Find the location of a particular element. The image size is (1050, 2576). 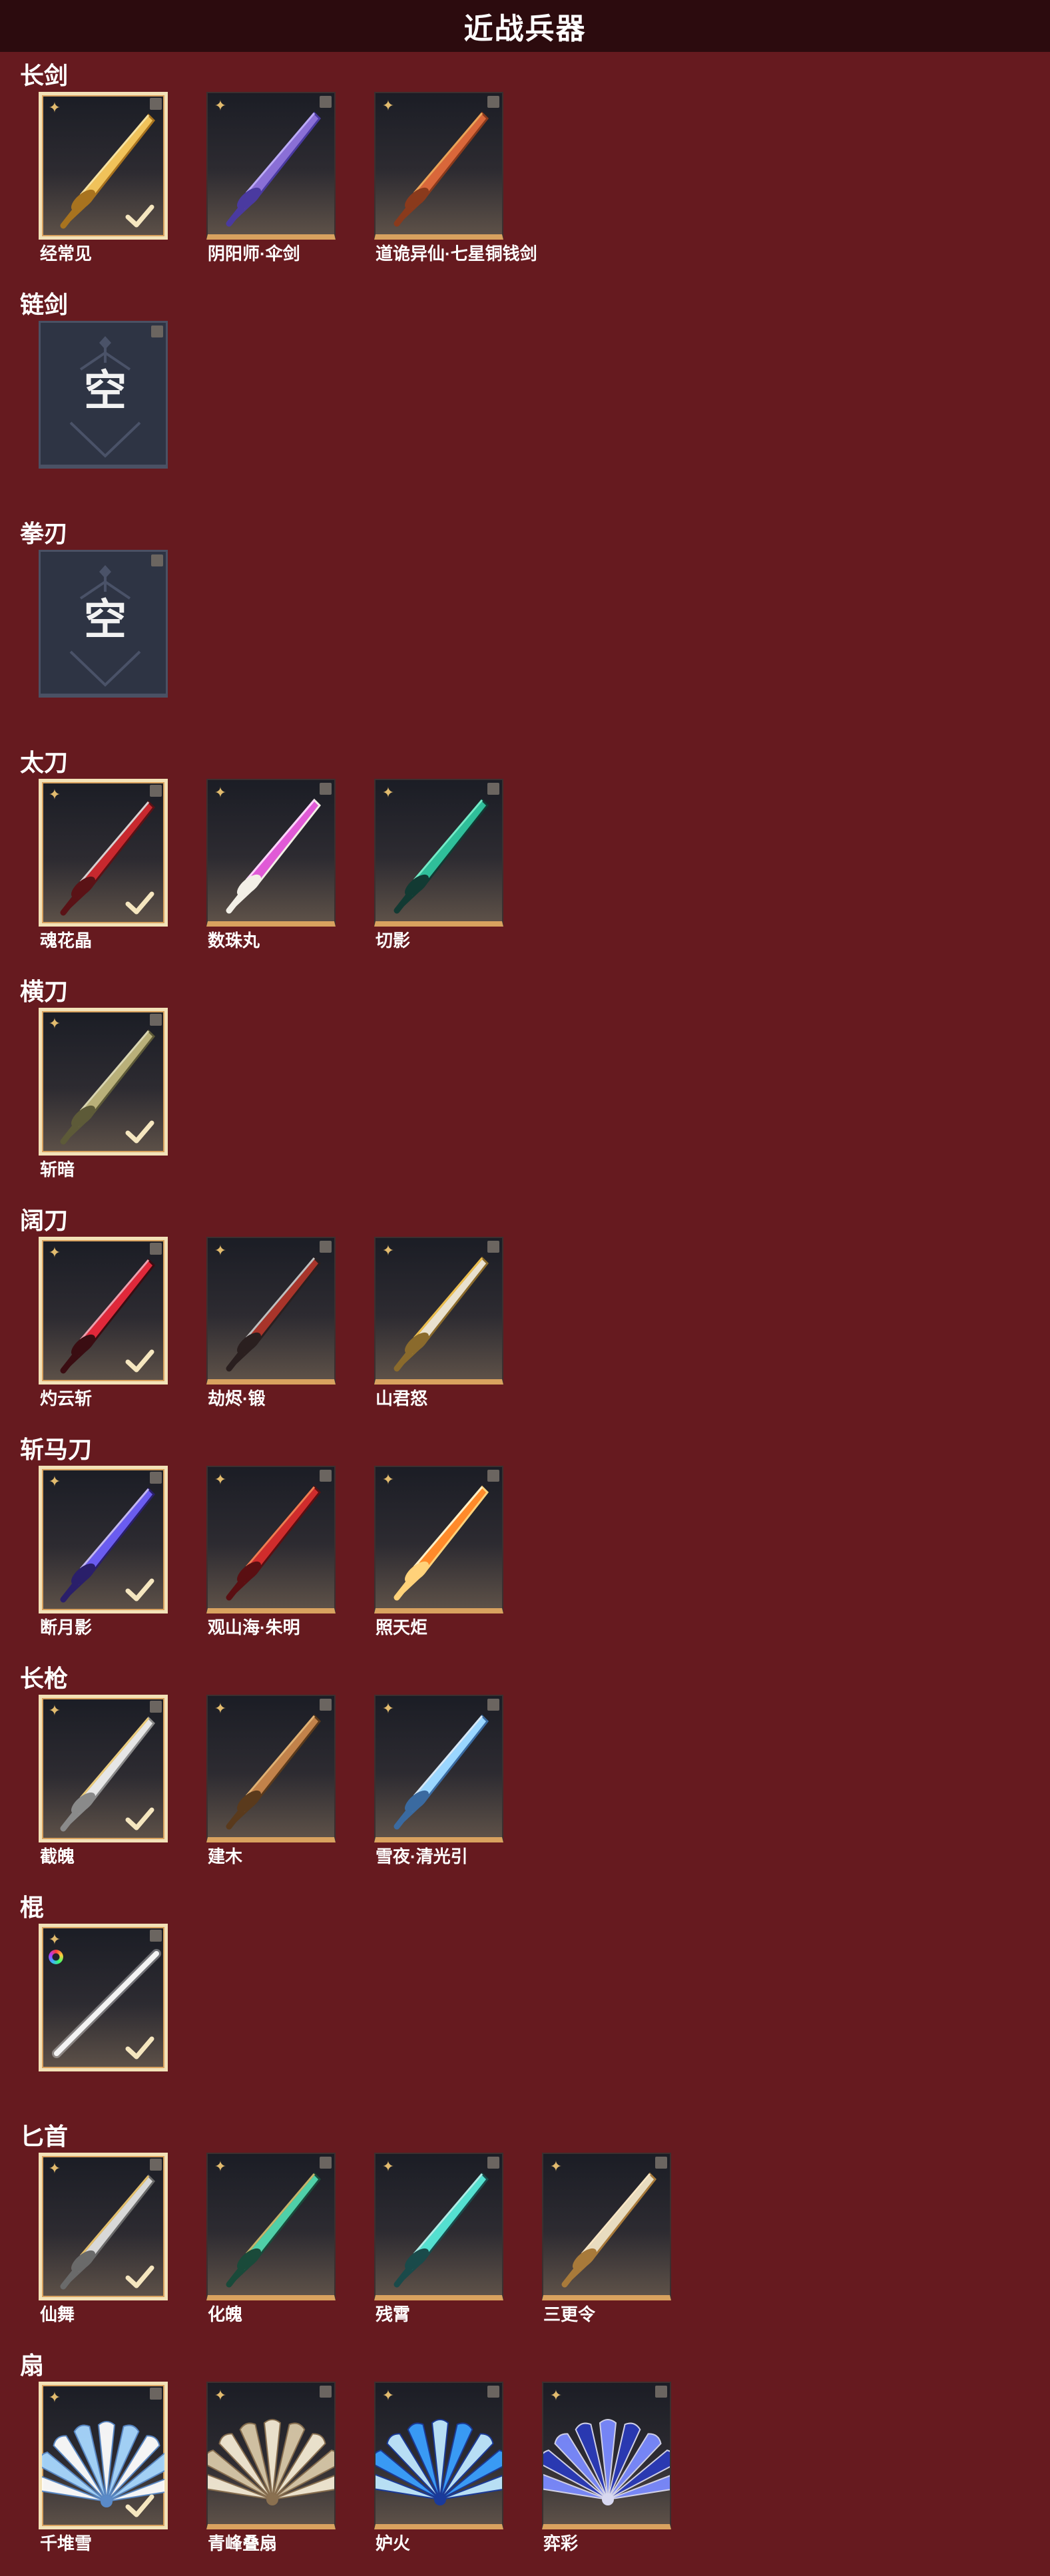

weapon-skin-item: ✦ 山君怒 is located at coordinates (438, 1330).